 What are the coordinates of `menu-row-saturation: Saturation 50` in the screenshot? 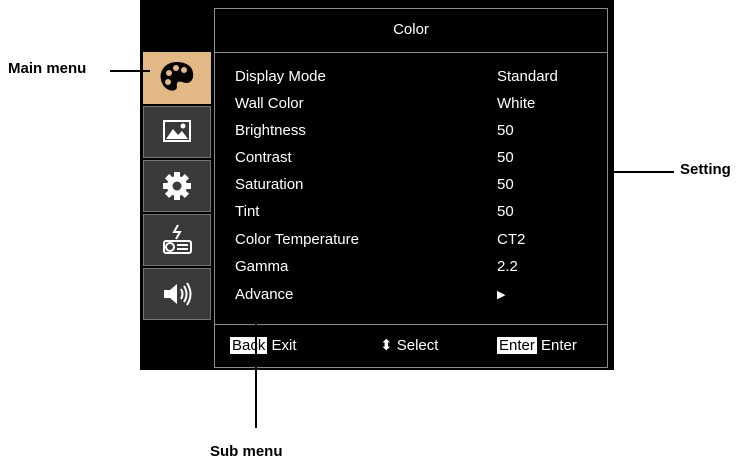 It's located at (420, 185).